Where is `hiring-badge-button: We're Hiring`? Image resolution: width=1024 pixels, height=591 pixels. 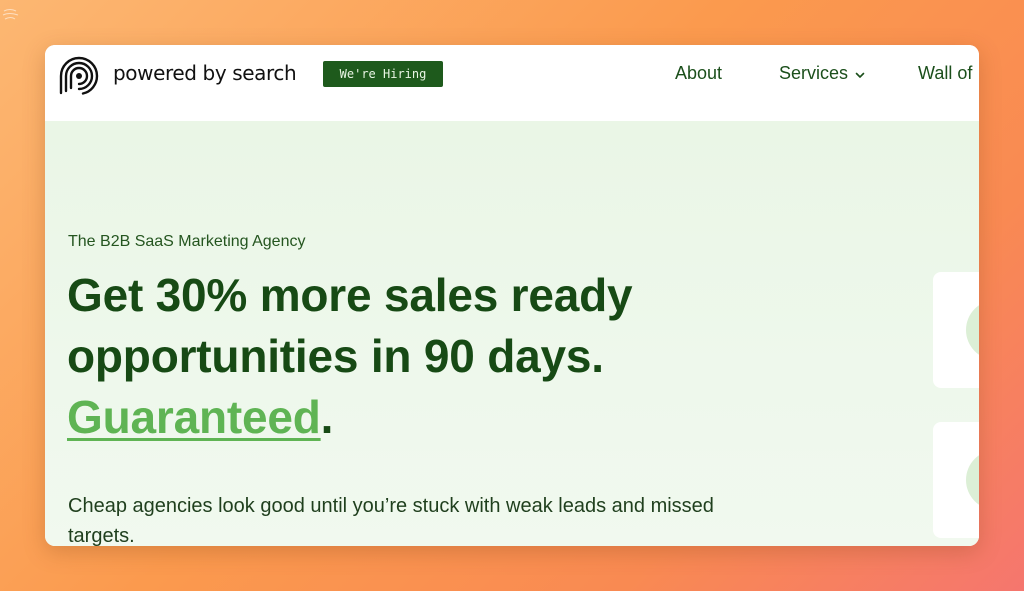
hiring-badge-button: We're Hiring is located at coordinates (383, 74).